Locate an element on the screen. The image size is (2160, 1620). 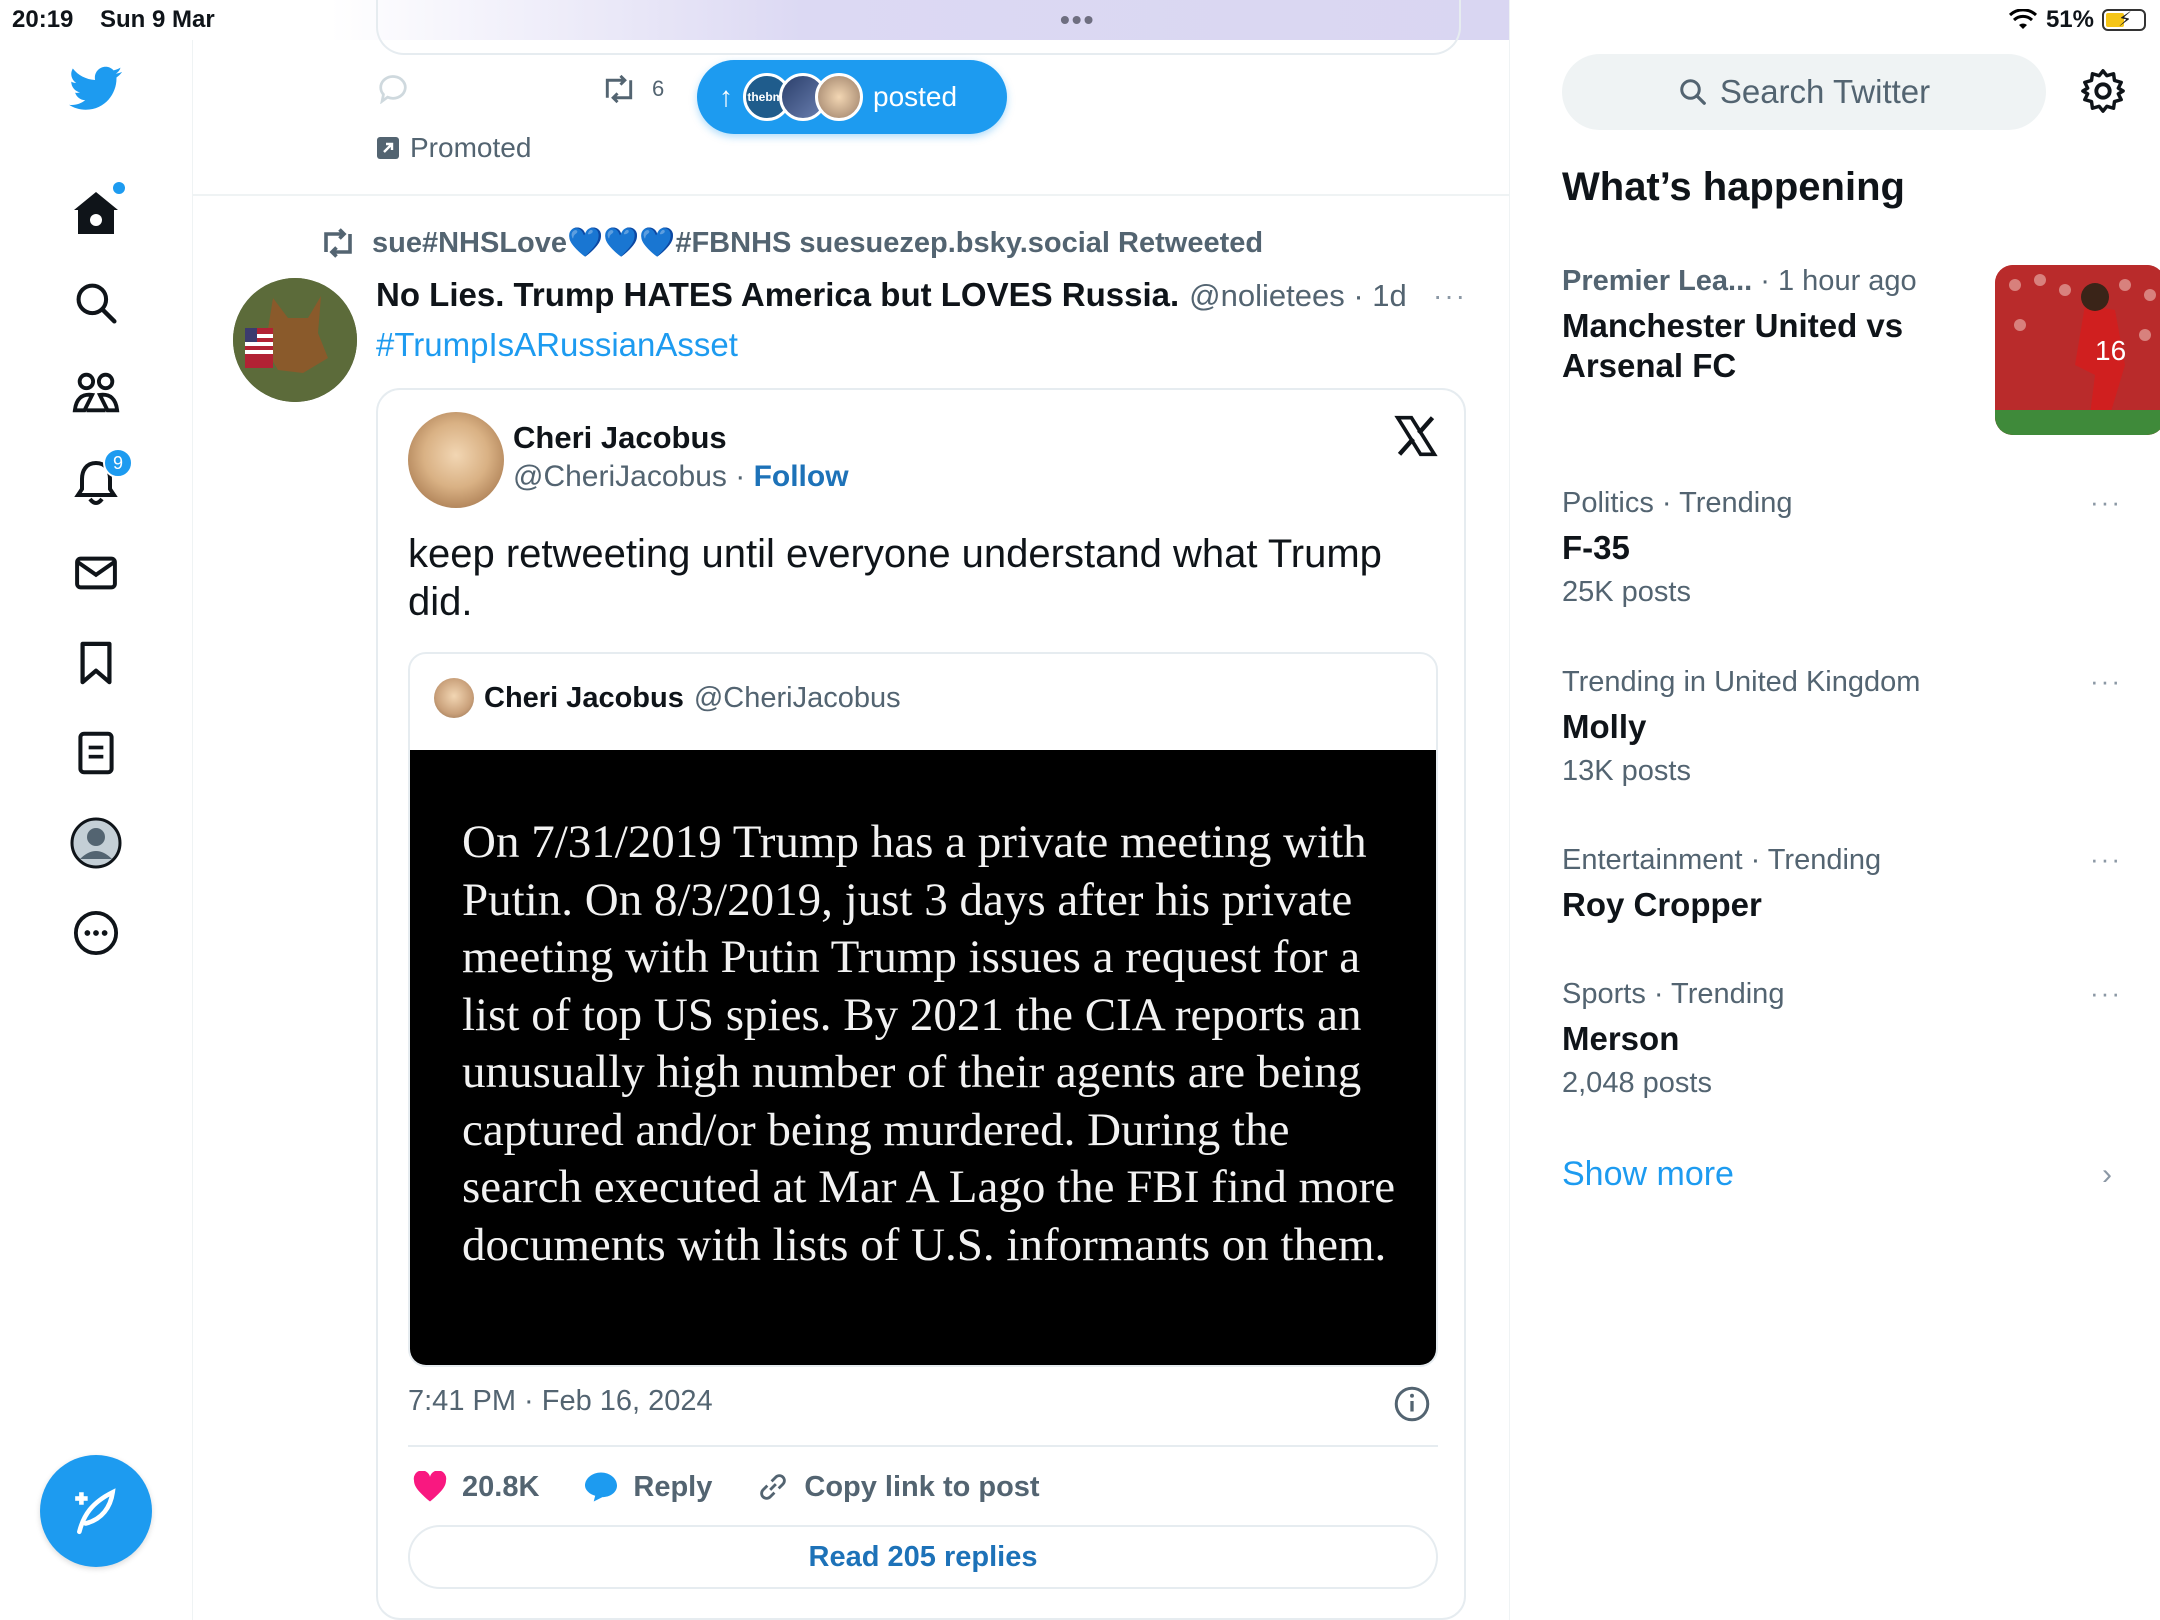
embed-author-avatar is located at coordinates (456, 460).